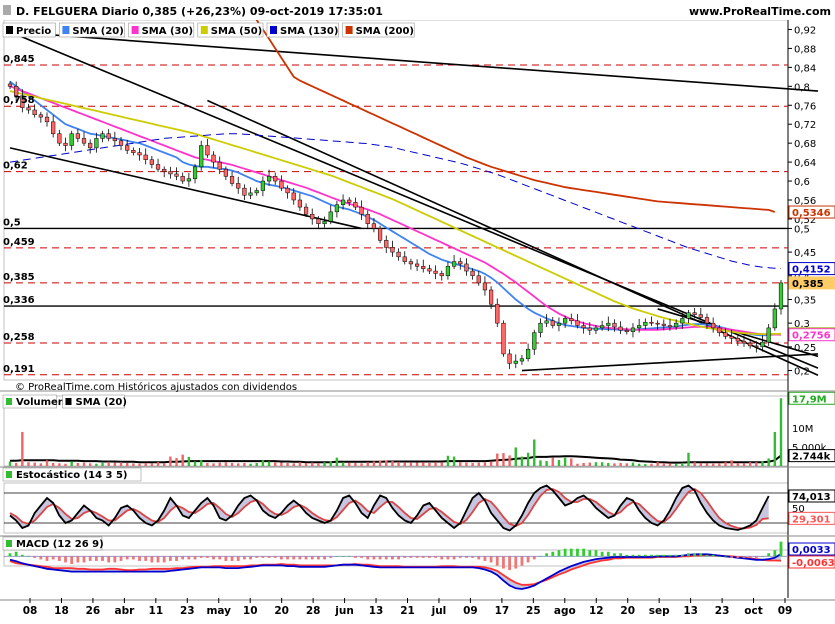 Image resolution: width=835 pixels, height=624 pixels. I want to click on volume-y-tick-label: 10M, so click(802, 429).